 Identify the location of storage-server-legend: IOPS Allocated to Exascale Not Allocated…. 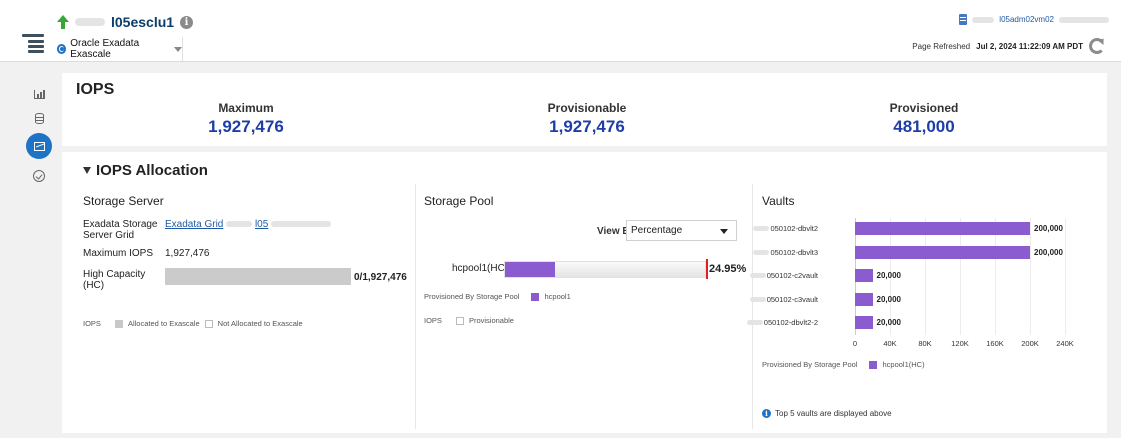
(193, 323).